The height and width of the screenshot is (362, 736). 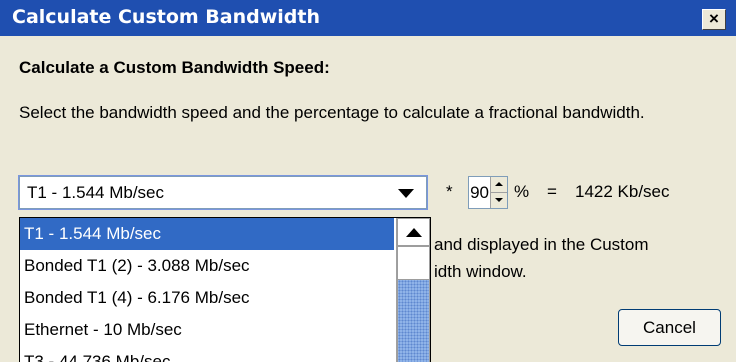 I want to click on window-title: Calculate Custom Bandwidth, so click(x=166, y=17).